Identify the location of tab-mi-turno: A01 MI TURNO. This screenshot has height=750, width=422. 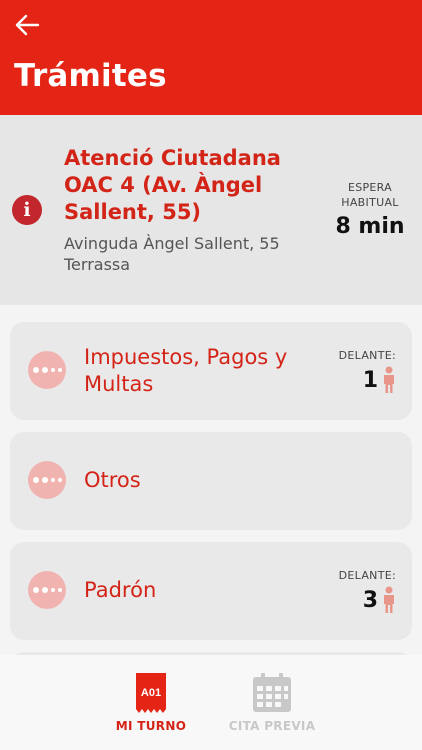
(151, 703).